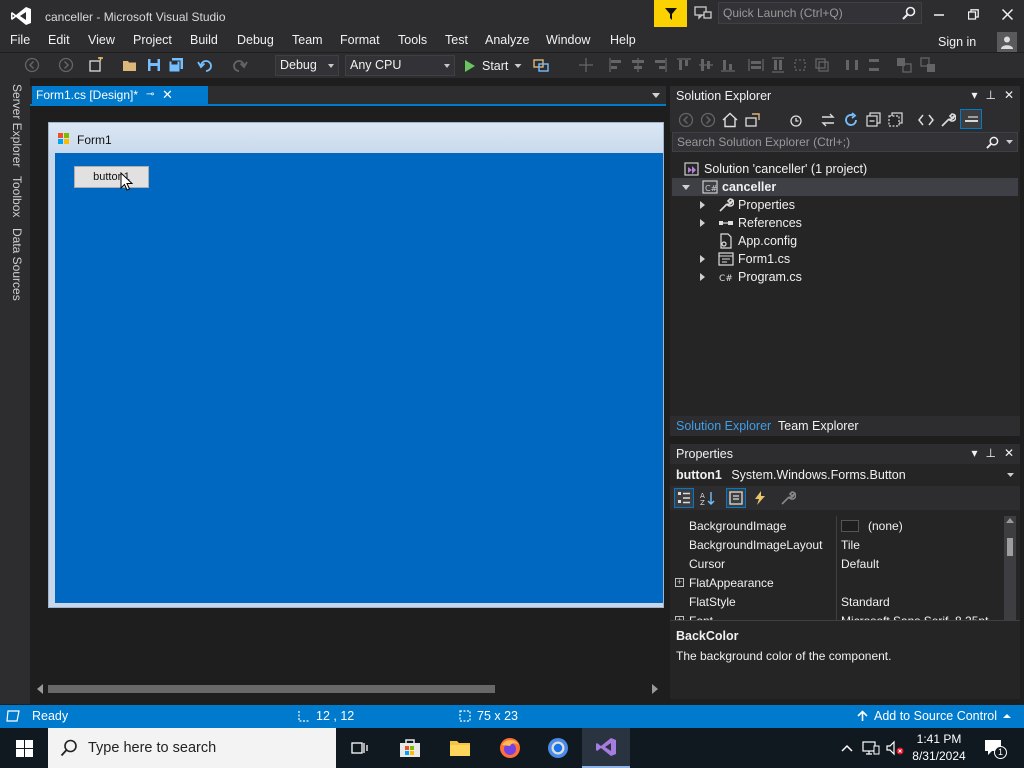 The width and height of the screenshot is (1024, 768). I want to click on make-same-size-icon, so click(822, 65).